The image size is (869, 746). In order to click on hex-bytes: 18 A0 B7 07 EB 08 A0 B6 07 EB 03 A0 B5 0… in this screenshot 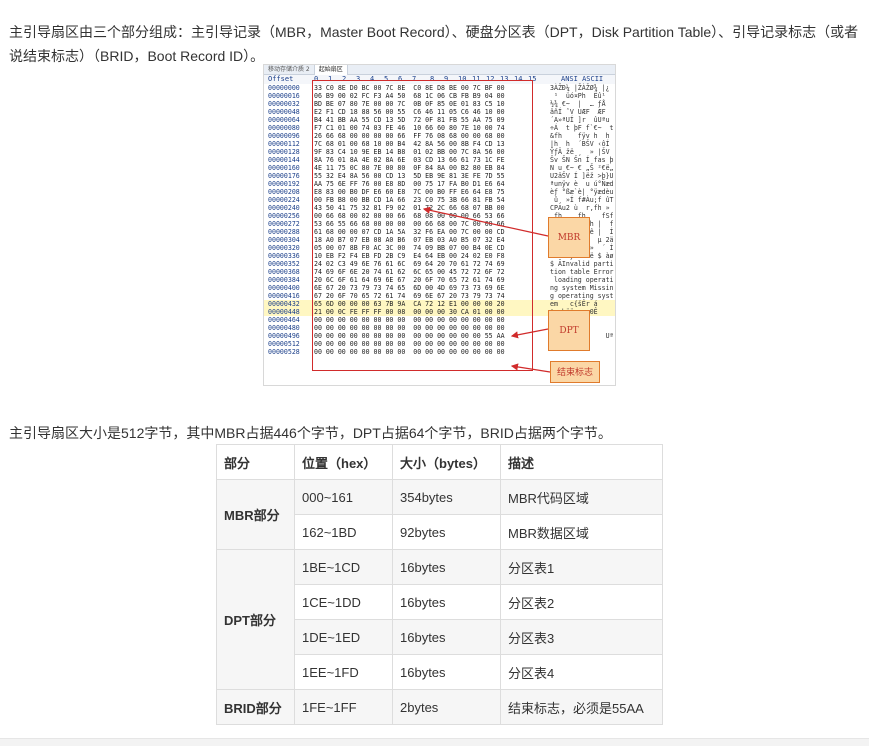, I will do `click(409, 240)`.